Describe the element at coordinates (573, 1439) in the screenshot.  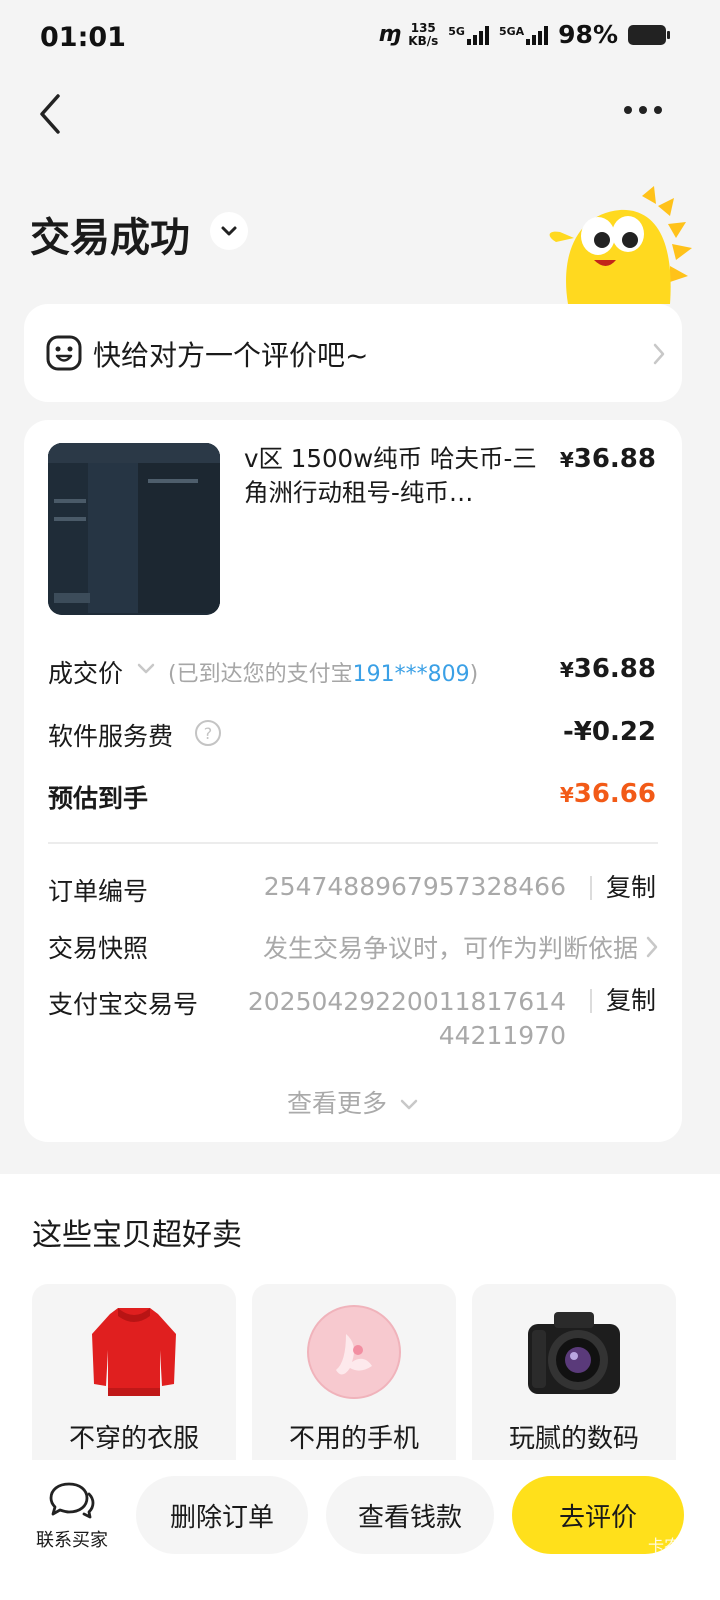
I see `recommend-label: 玩腻的数码` at that location.